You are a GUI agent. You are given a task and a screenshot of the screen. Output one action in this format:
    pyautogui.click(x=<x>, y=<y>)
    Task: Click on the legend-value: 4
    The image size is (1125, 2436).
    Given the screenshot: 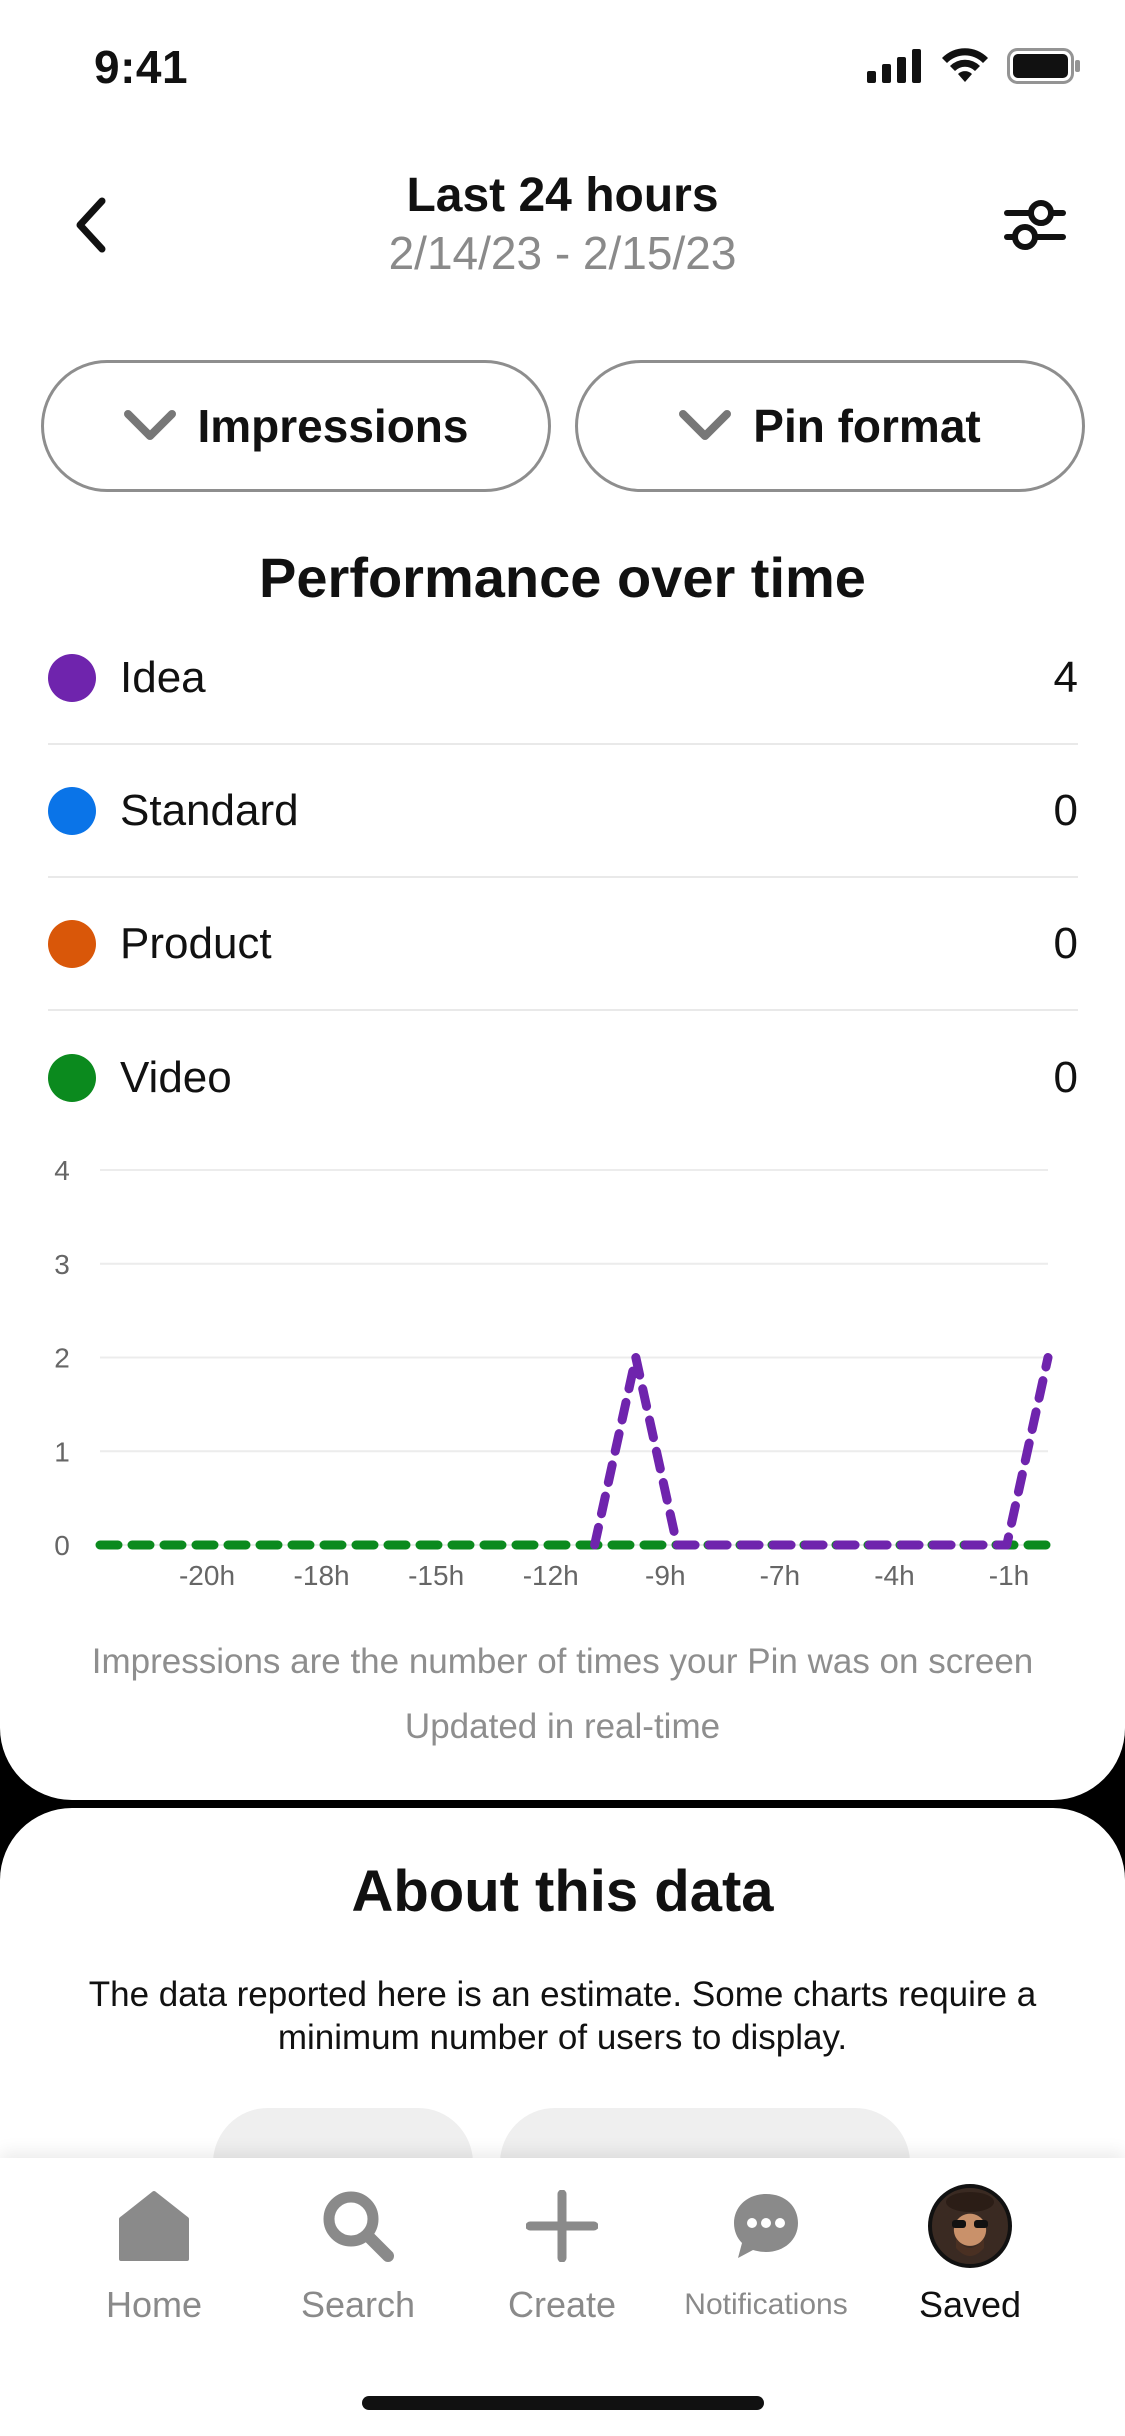 What is the action you would take?
    pyautogui.click(x=1065, y=677)
    